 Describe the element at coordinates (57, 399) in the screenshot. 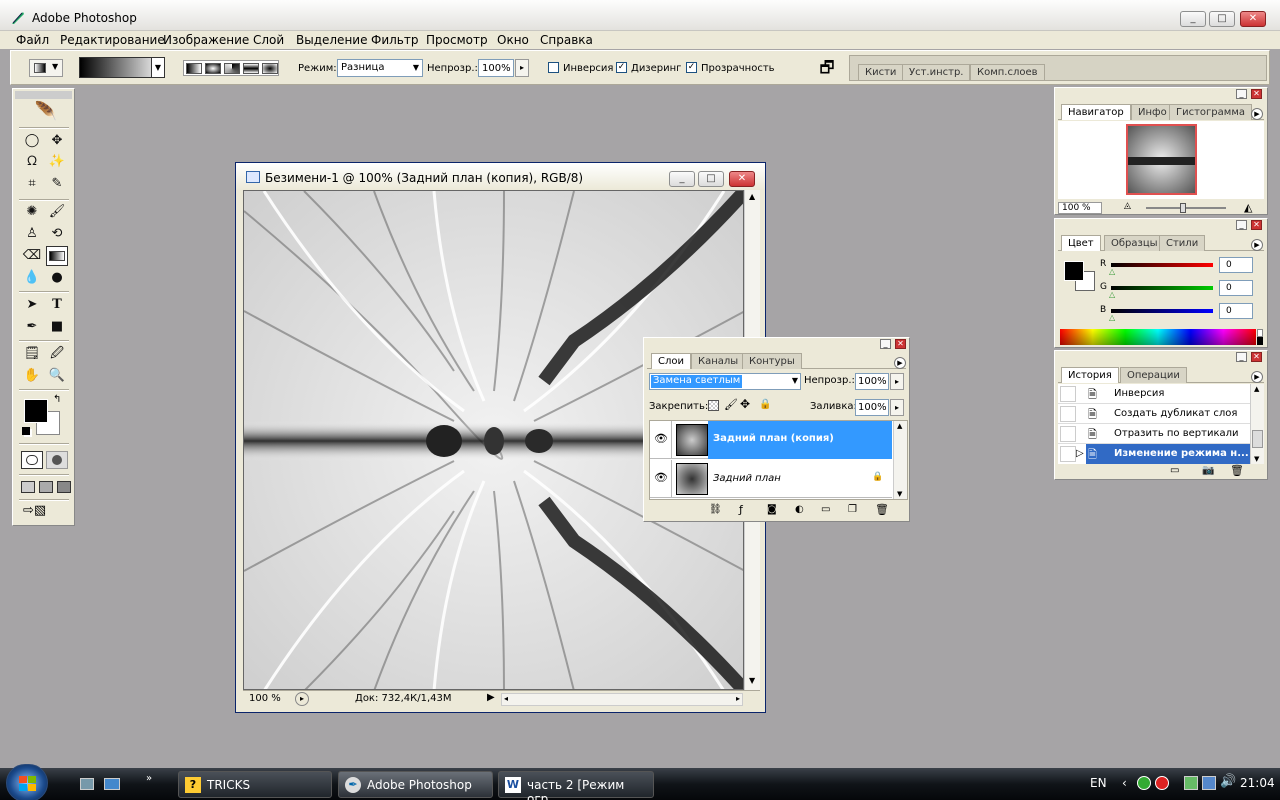

I see `swap-colors-icon: ↰` at that location.